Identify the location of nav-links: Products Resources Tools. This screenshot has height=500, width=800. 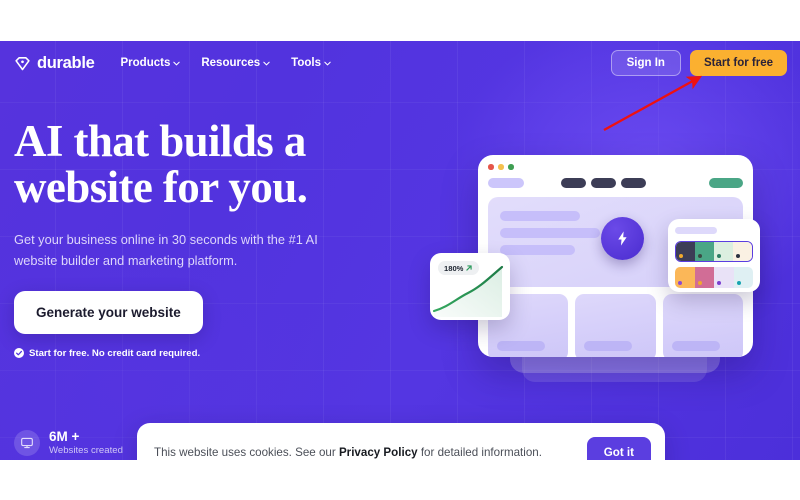
(226, 63).